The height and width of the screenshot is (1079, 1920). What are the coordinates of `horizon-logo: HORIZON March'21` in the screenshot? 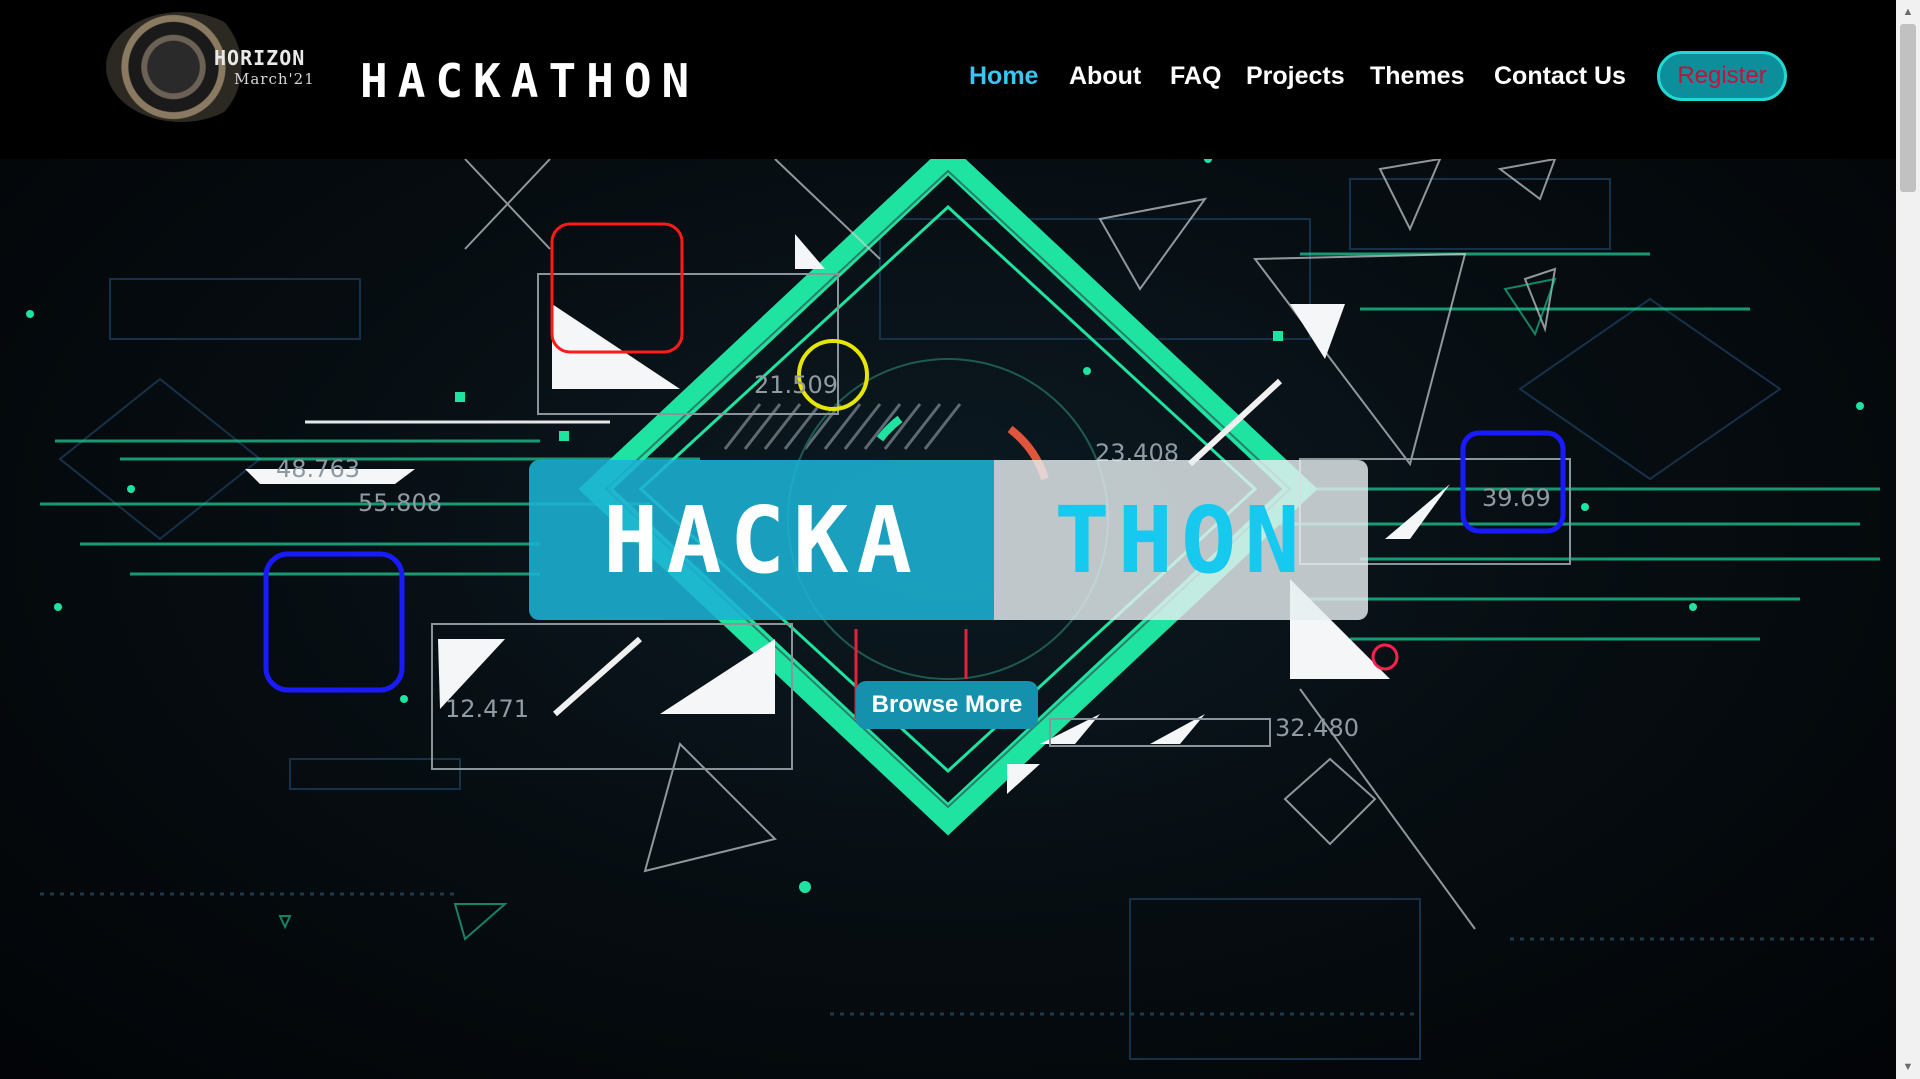 It's located at (220, 69).